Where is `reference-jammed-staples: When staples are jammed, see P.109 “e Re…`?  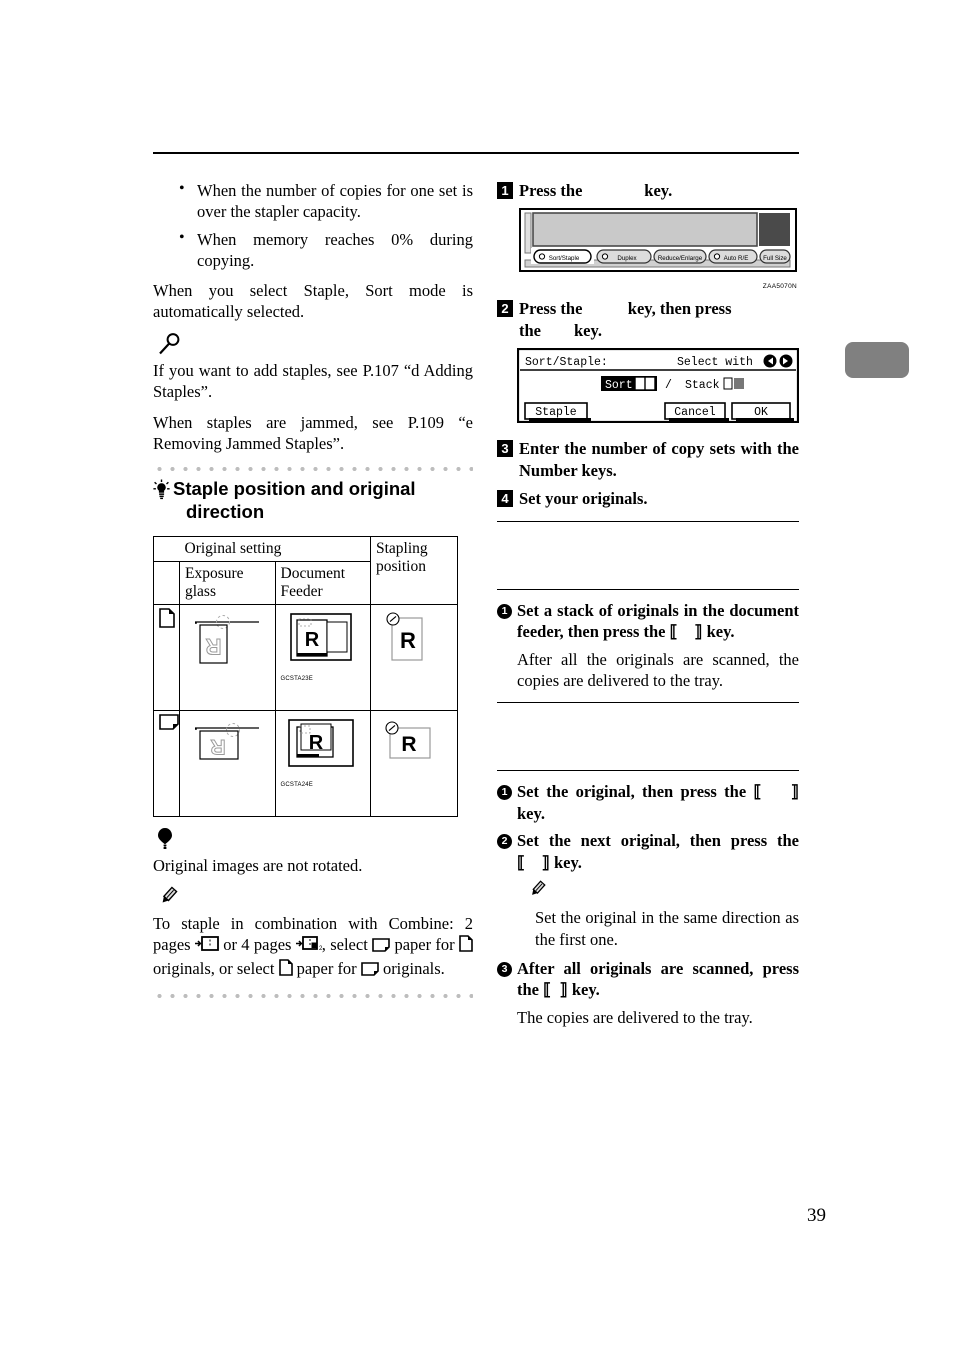
reference-jammed-staples: When staples are jammed, see P.109 “e Re… is located at coordinates (313, 432).